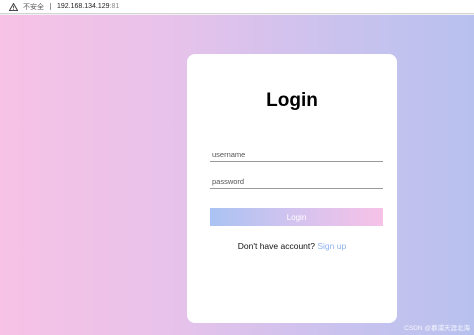  What do you see at coordinates (292, 100) in the screenshot?
I see `login-title: Login` at bounding box center [292, 100].